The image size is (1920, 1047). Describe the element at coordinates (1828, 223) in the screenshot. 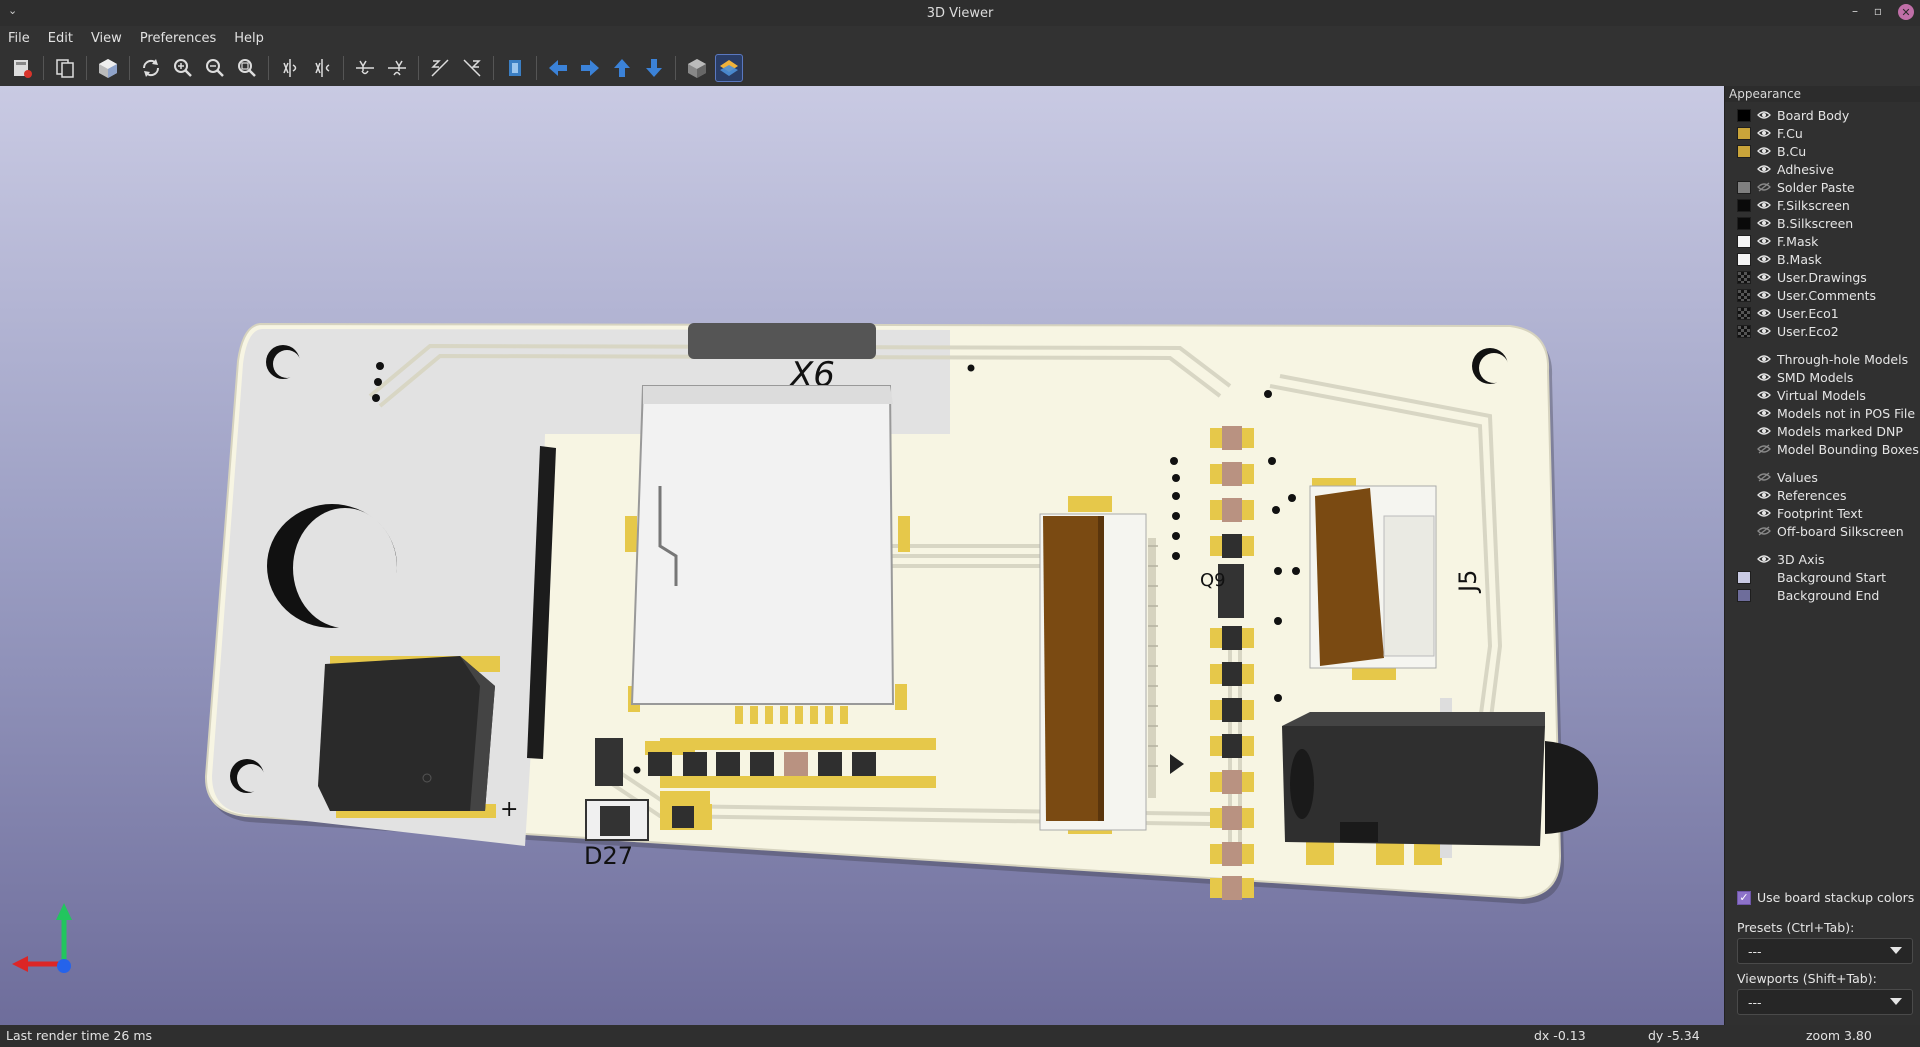

I see `layer-row-b-silkscreen: B.Silkscreen` at that location.